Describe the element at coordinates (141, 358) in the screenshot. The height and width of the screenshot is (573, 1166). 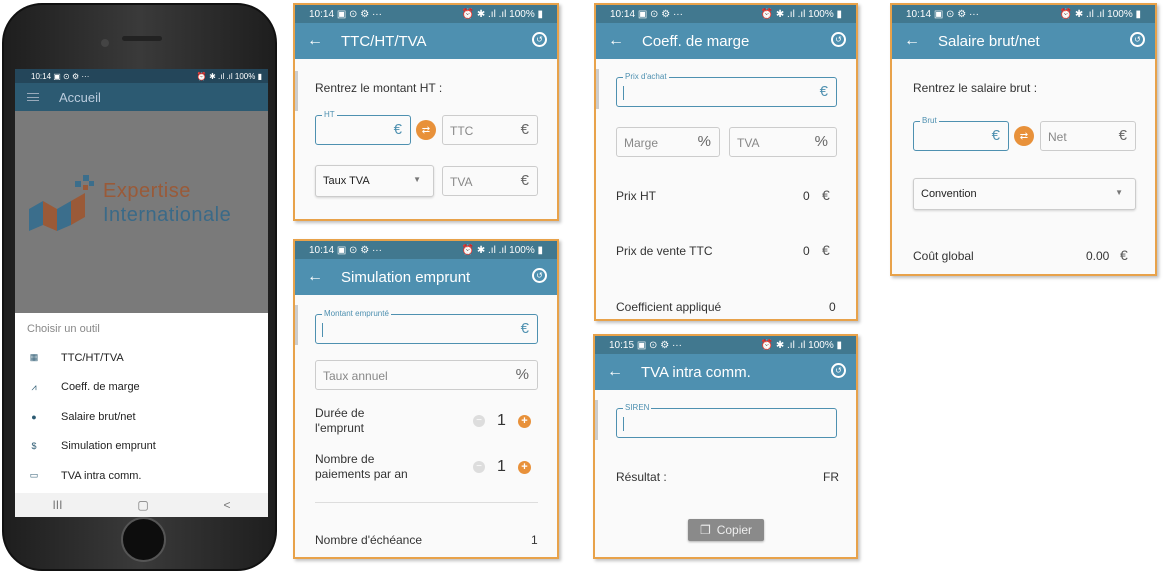
I see `tool-item-ttc: ▦ TTC/HT/TVA` at that location.